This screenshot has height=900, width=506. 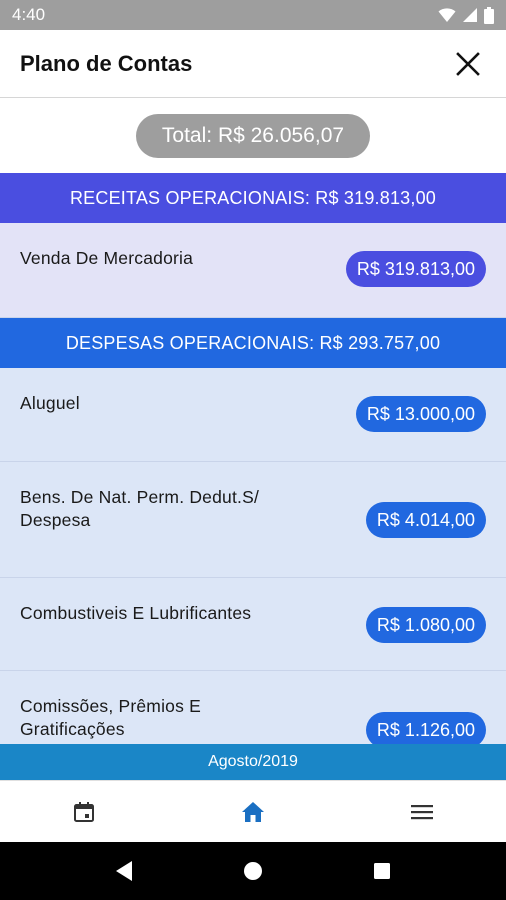 What do you see at coordinates (50, 403) in the screenshot?
I see `item-label: Aluguel` at bounding box center [50, 403].